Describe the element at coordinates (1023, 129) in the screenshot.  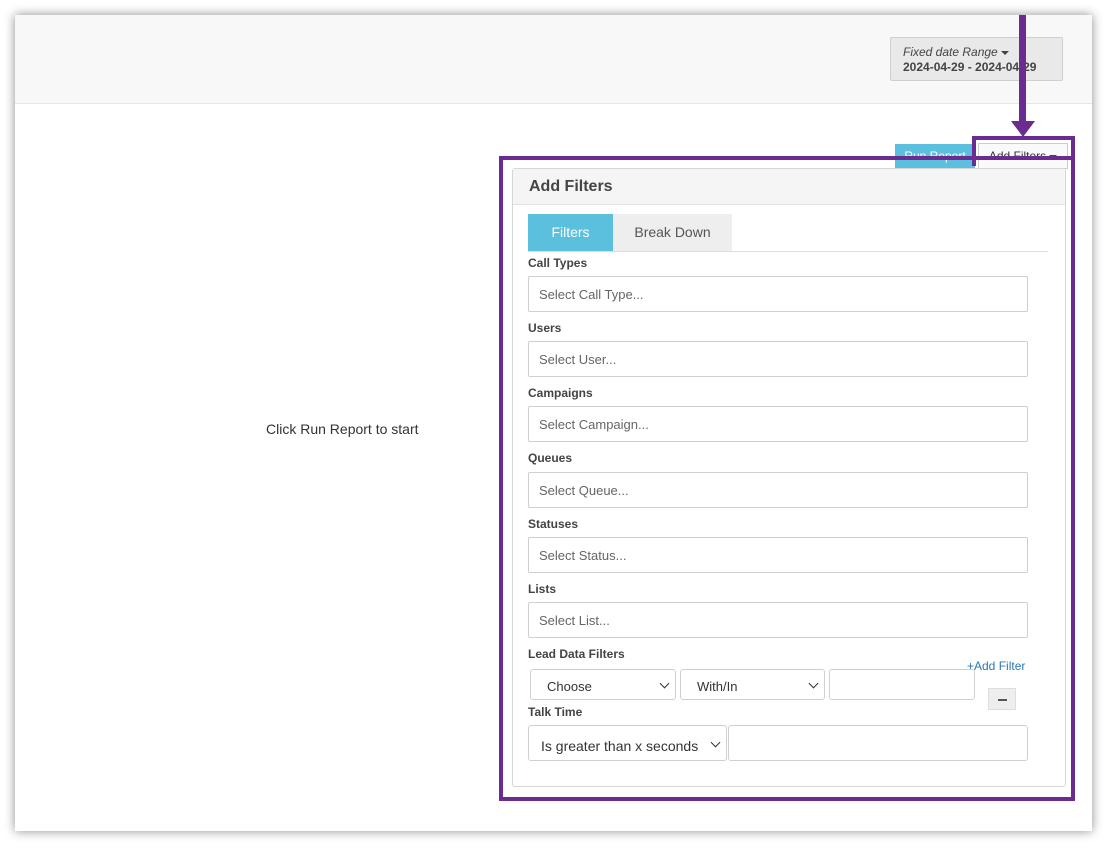
I see `annotation-arrow-icon` at that location.